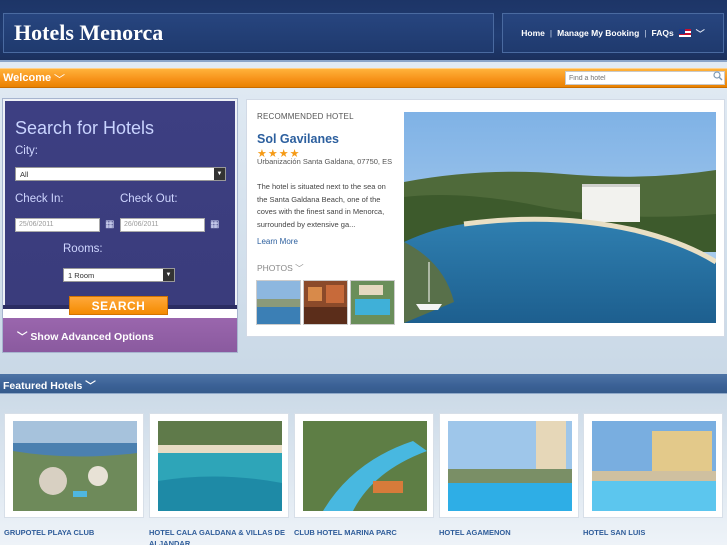 This screenshot has height=545, width=727. Describe the element at coordinates (39, 199) in the screenshot. I see `check-in-label: Check In:` at that location.